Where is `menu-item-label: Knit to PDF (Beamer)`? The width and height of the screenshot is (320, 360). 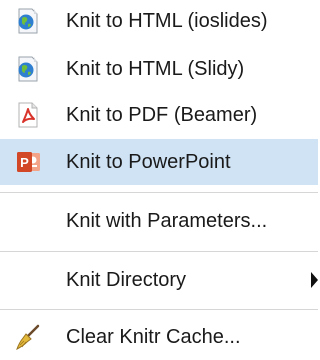 menu-item-label: Knit to PDF (Beamer) is located at coordinates (162, 115).